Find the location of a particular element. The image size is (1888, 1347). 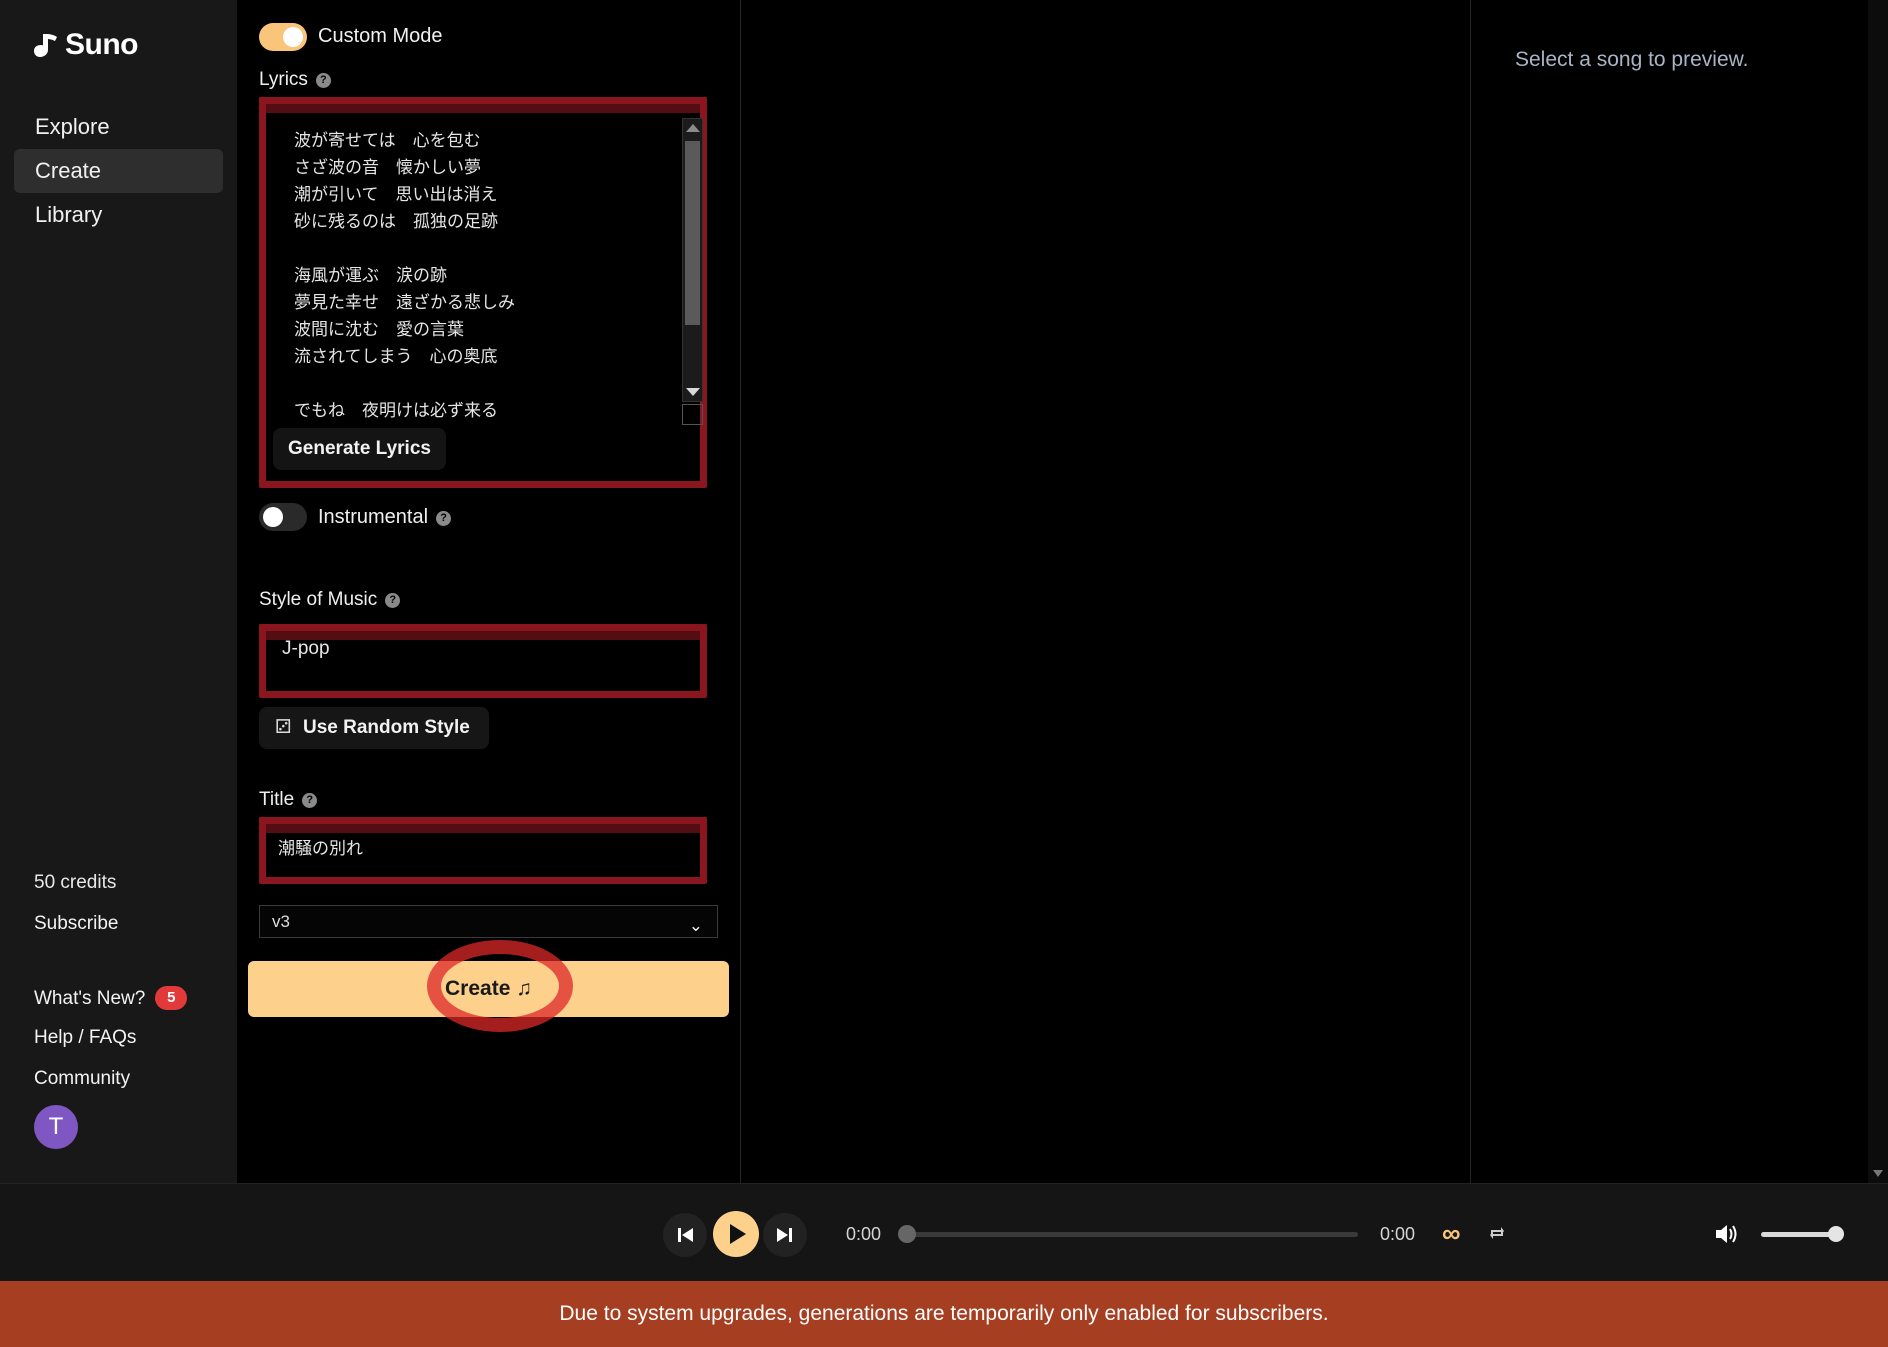

subscribe-link: Subscribe is located at coordinates (76, 924).